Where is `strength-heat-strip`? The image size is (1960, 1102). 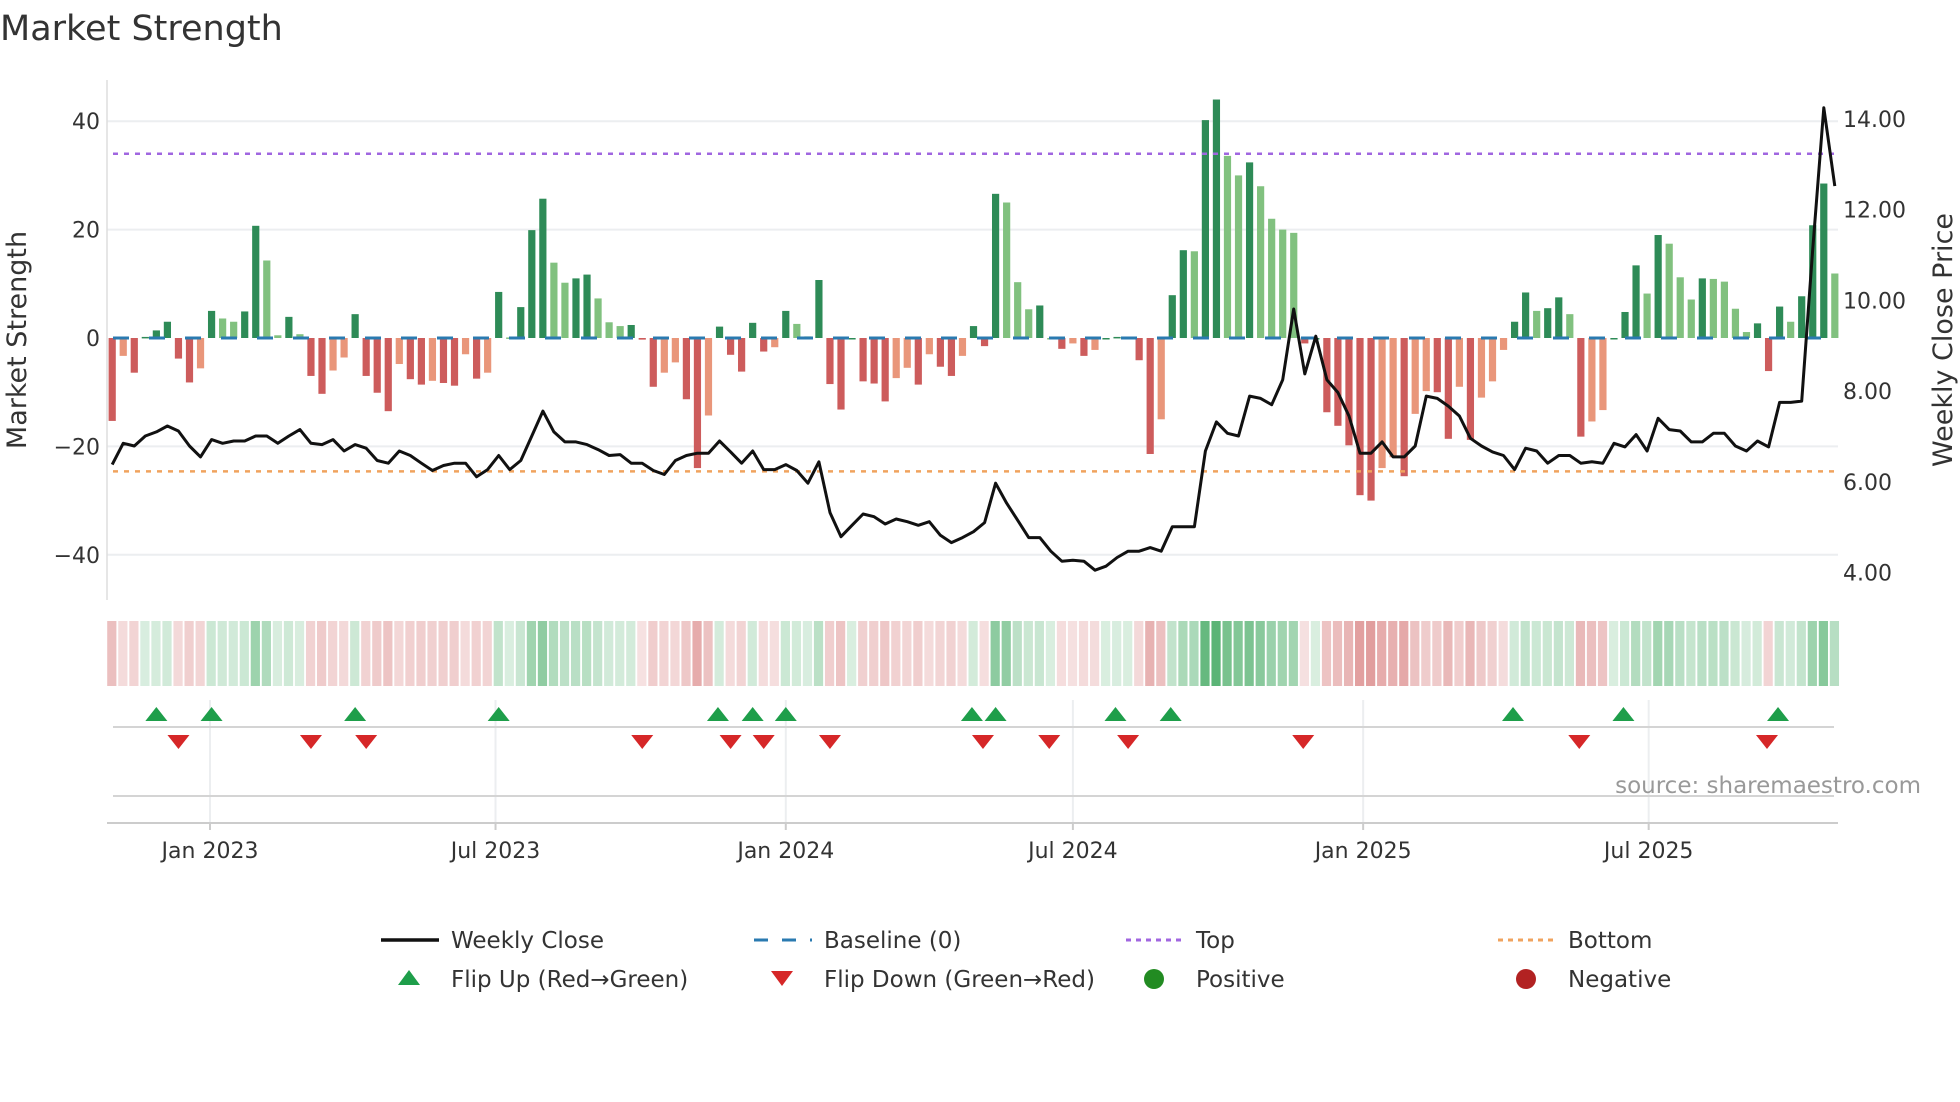
strength-heat-strip is located at coordinates (973, 653).